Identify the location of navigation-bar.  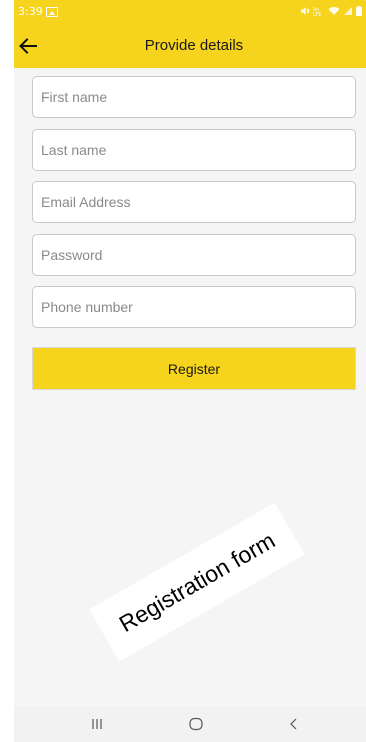
(190, 724).